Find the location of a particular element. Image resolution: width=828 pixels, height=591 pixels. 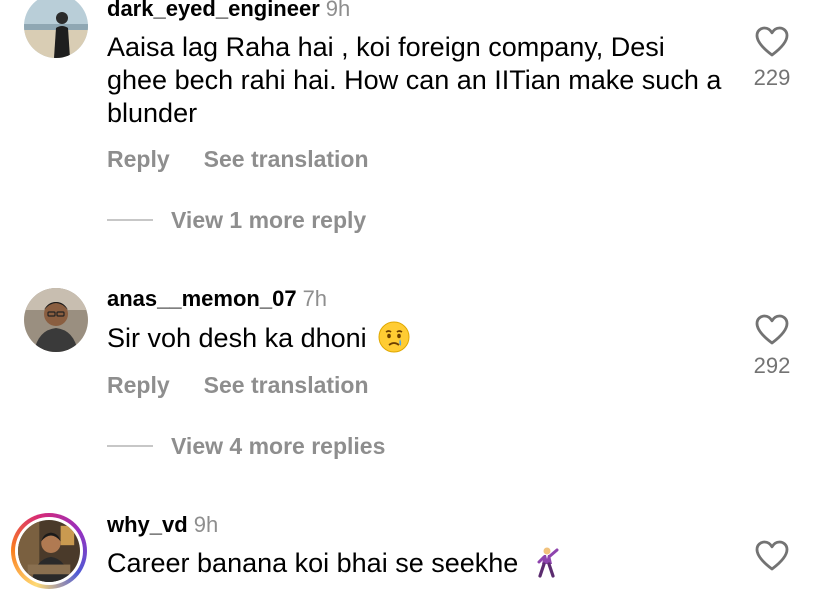

view-replies-button: View 1 more reply is located at coordinates (236, 220).